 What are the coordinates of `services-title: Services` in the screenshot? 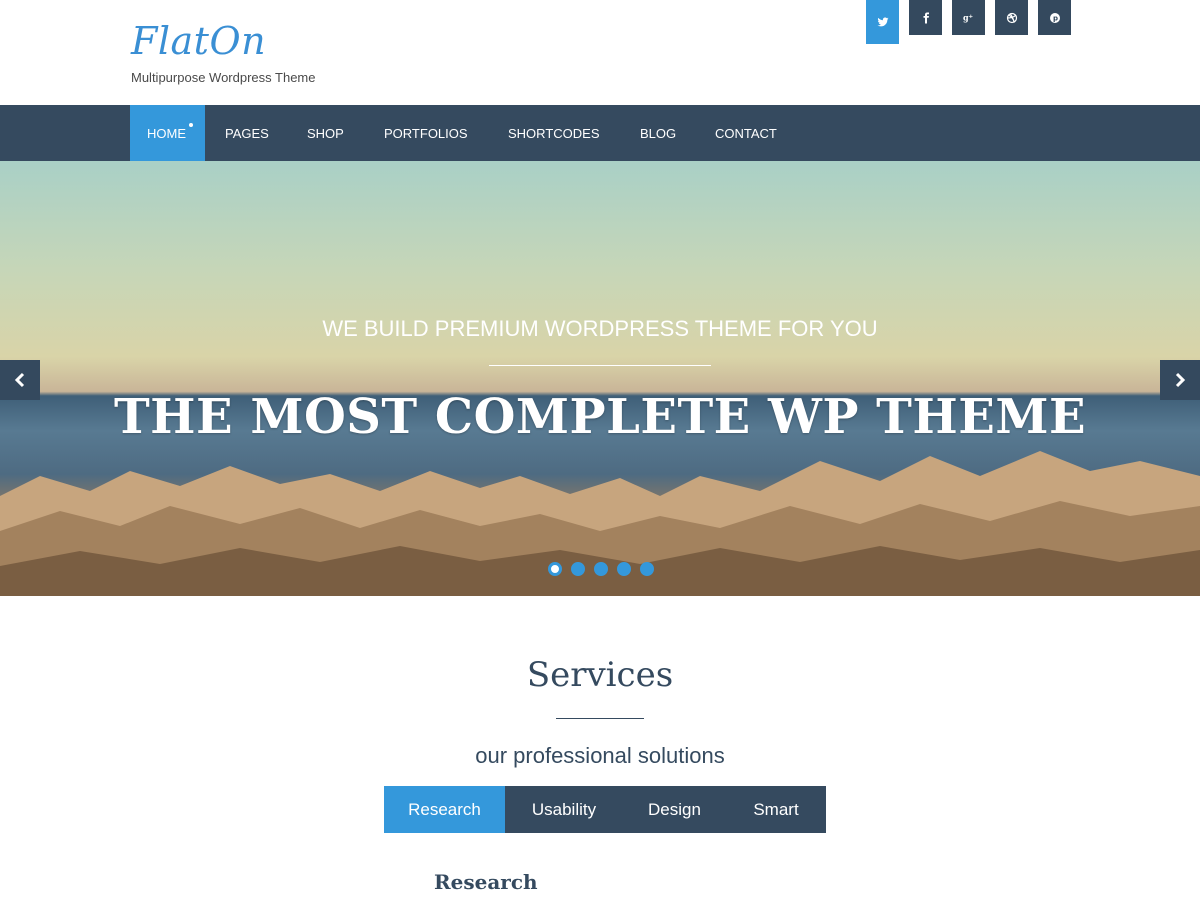 It's located at (600, 675).